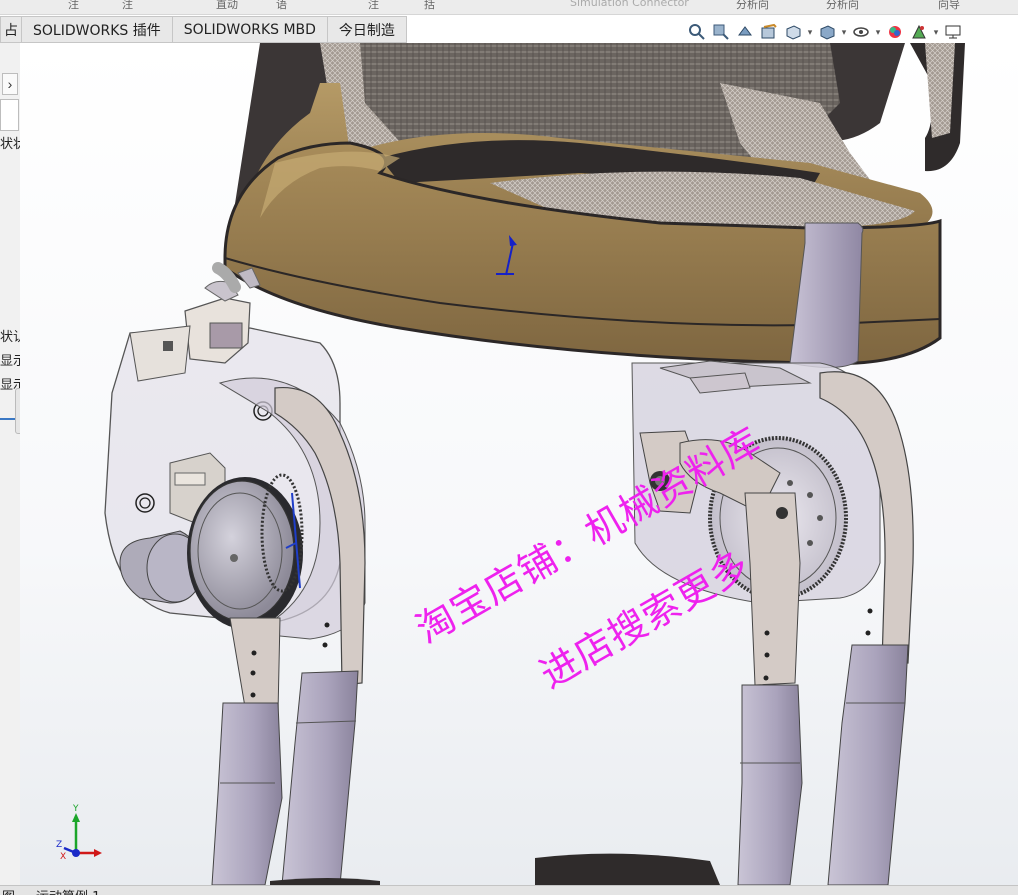  What do you see at coordinates (367, 29) in the screenshot?
I see `tab-make-today: 今日制造` at bounding box center [367, 29].